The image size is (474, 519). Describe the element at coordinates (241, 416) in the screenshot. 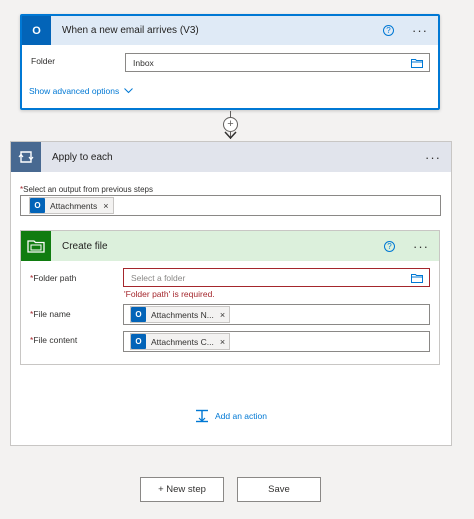

I see `add-action-label: Add an action` at that location.